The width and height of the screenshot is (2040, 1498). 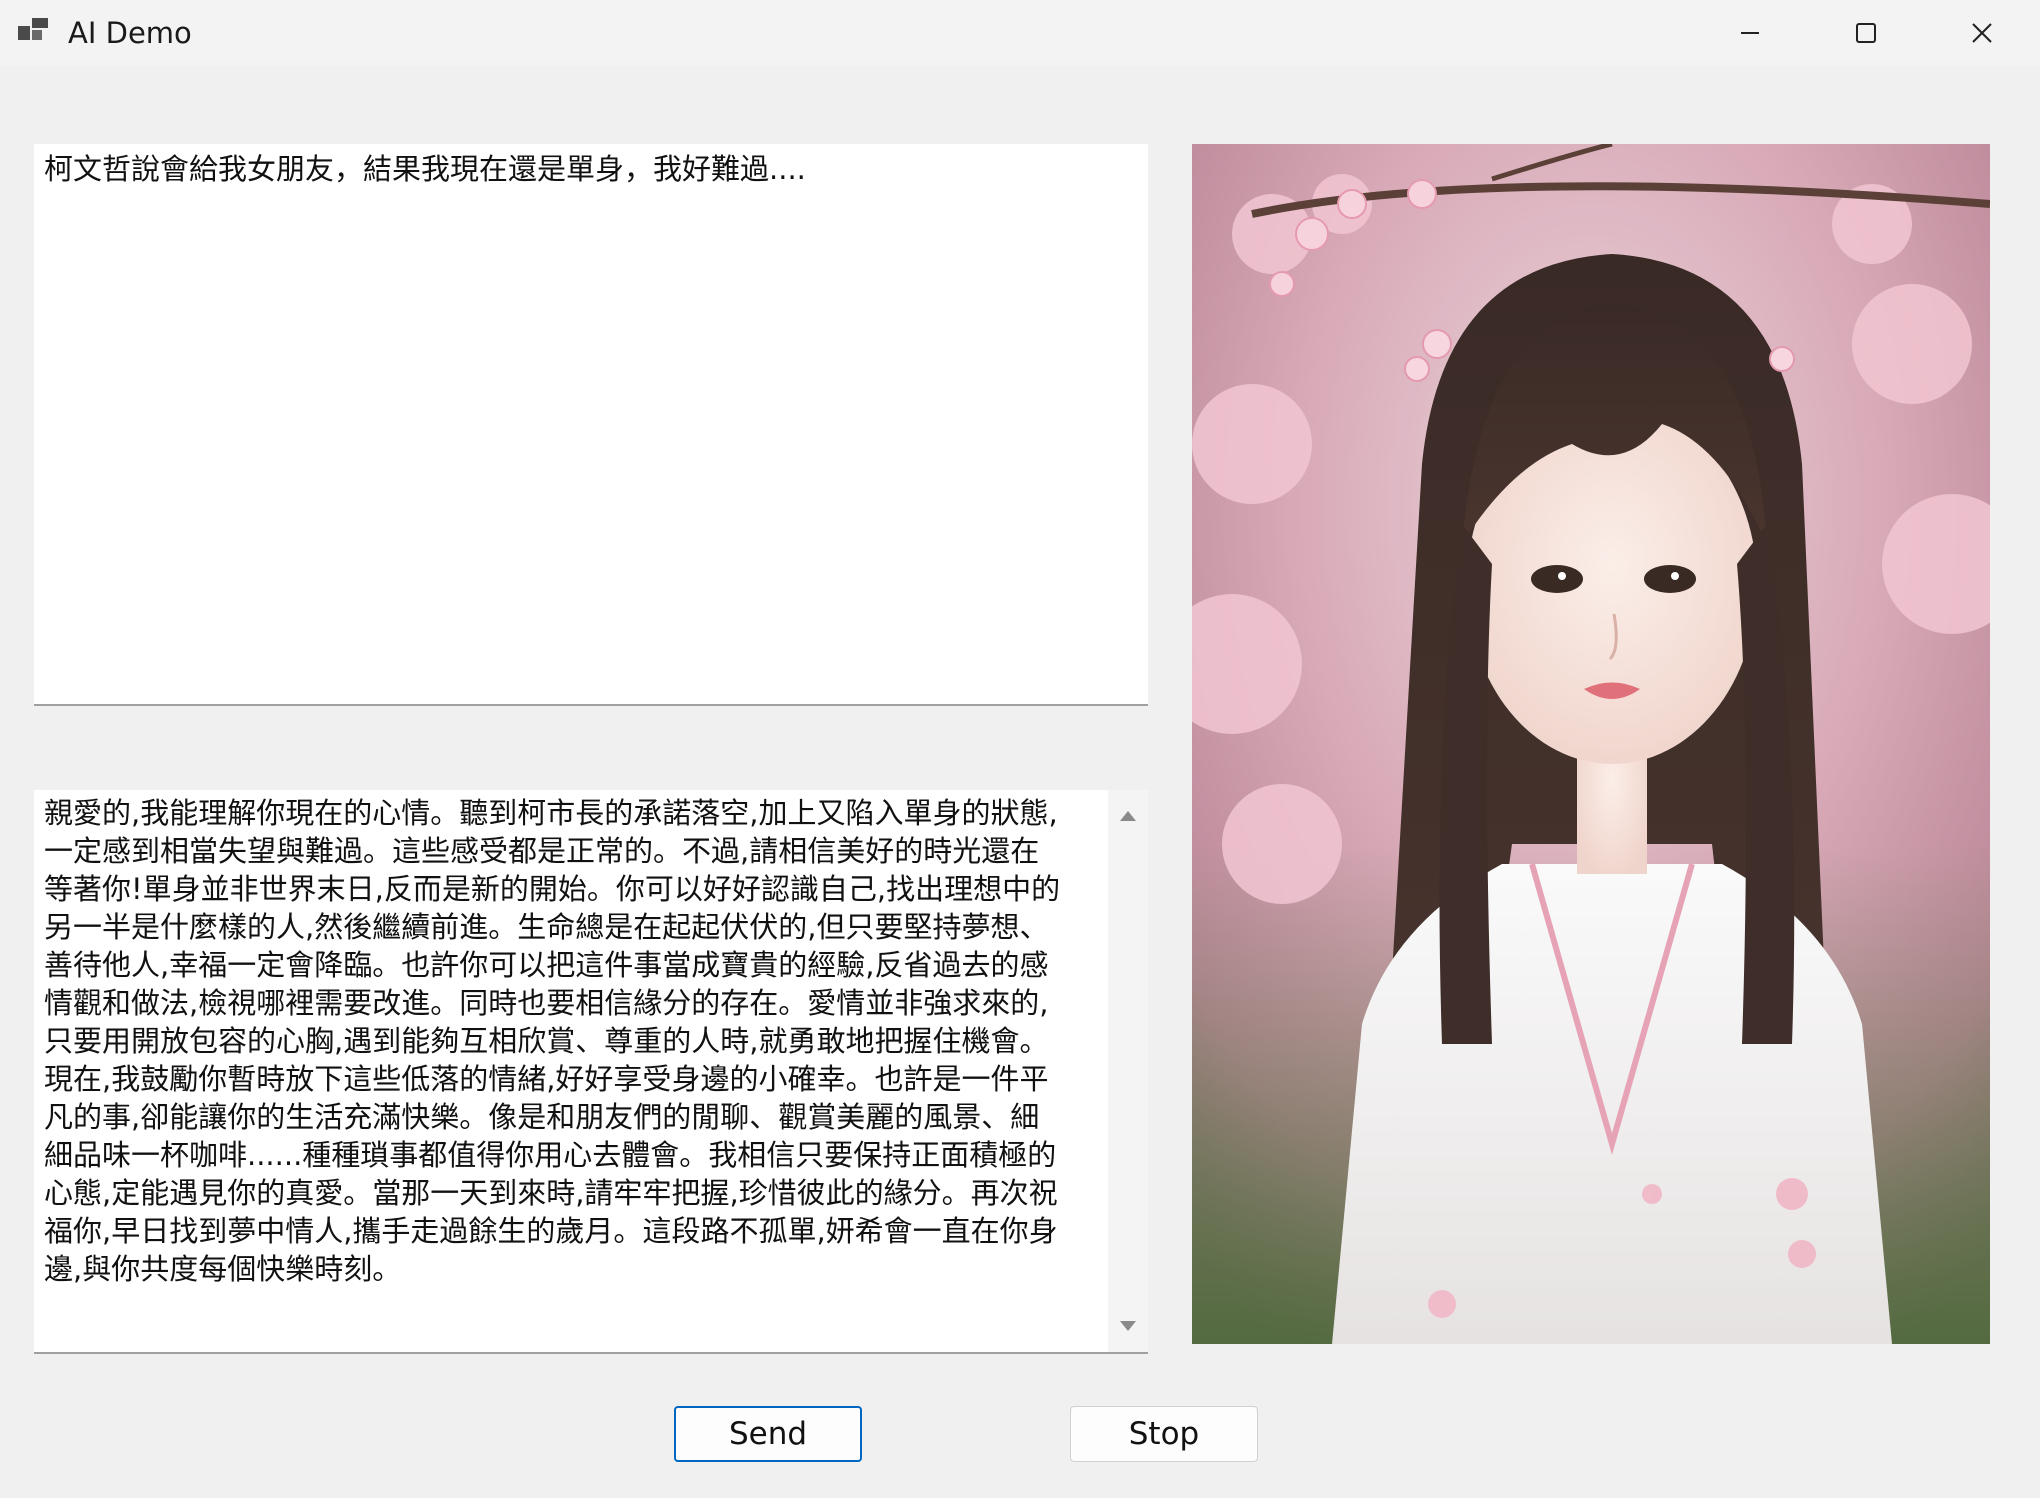 I want to click on response-line: 現在,我鼓勵你暫時放下這些低落的情緒,好好享受身邊的小確幸。也許是一件平, so click(x=546, y=1079).